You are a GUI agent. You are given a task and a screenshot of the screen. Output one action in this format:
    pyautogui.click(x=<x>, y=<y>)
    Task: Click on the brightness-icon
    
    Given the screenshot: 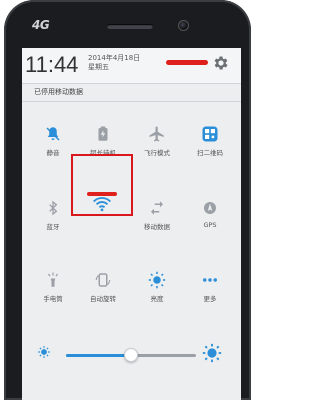 What is the action you would take?
    pyautogui.click(x=157, y=280)
    